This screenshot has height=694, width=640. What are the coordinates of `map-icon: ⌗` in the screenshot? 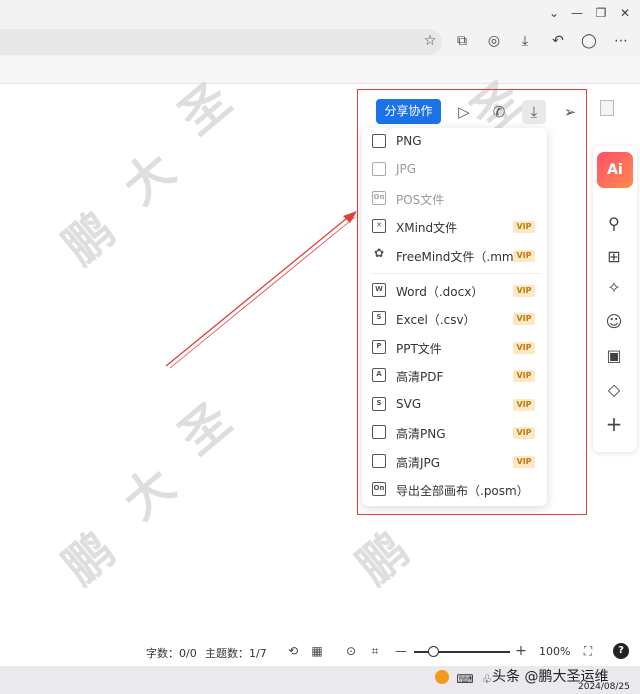 It's located at (375, 651).